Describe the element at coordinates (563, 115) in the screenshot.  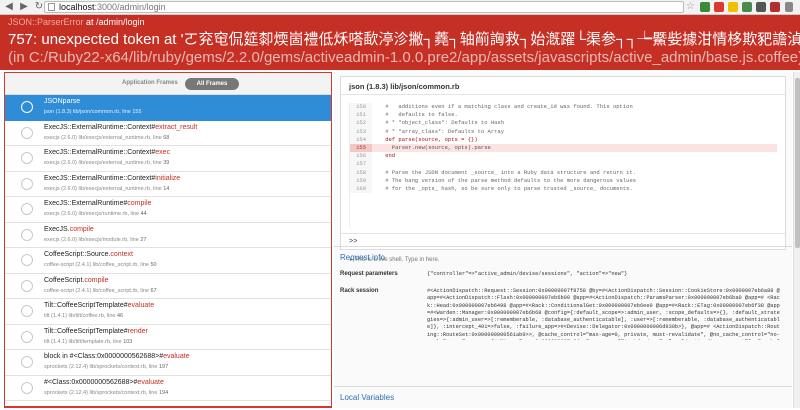
I see `code-line: 151 # defaults to false.` at that location.